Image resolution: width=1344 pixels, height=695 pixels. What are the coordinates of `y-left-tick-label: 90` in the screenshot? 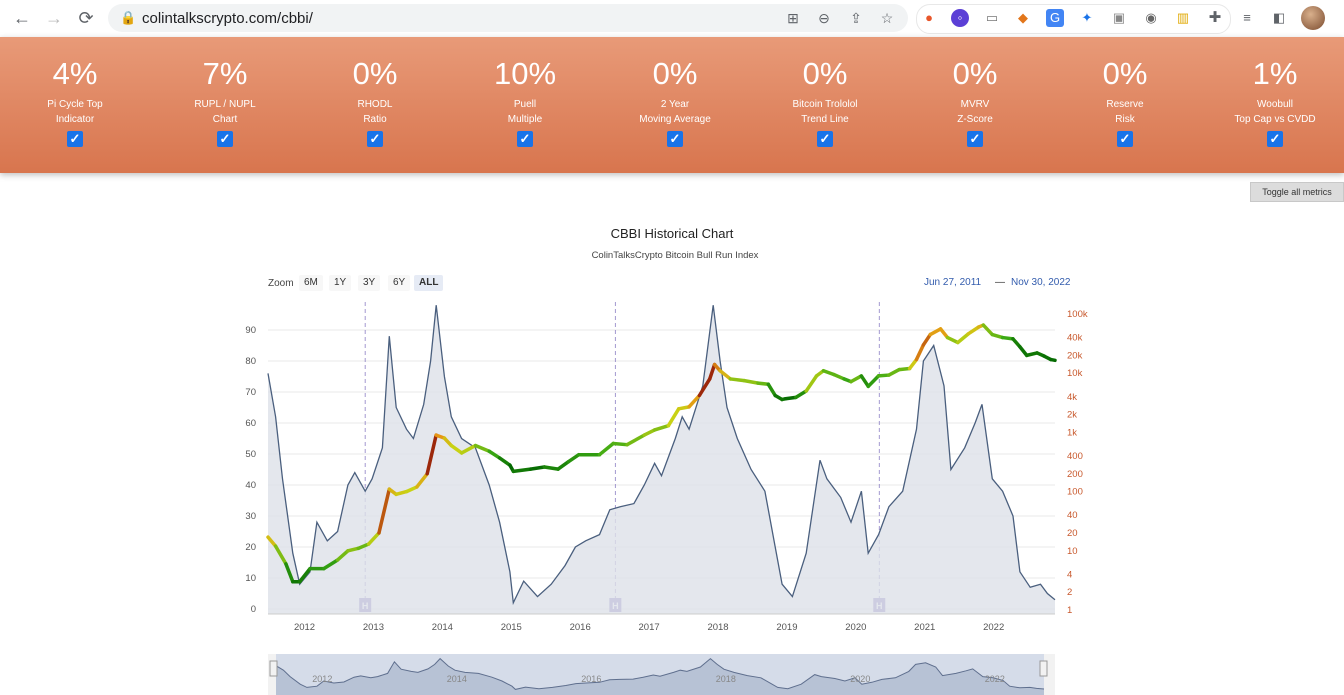 It's located at (250, 330).